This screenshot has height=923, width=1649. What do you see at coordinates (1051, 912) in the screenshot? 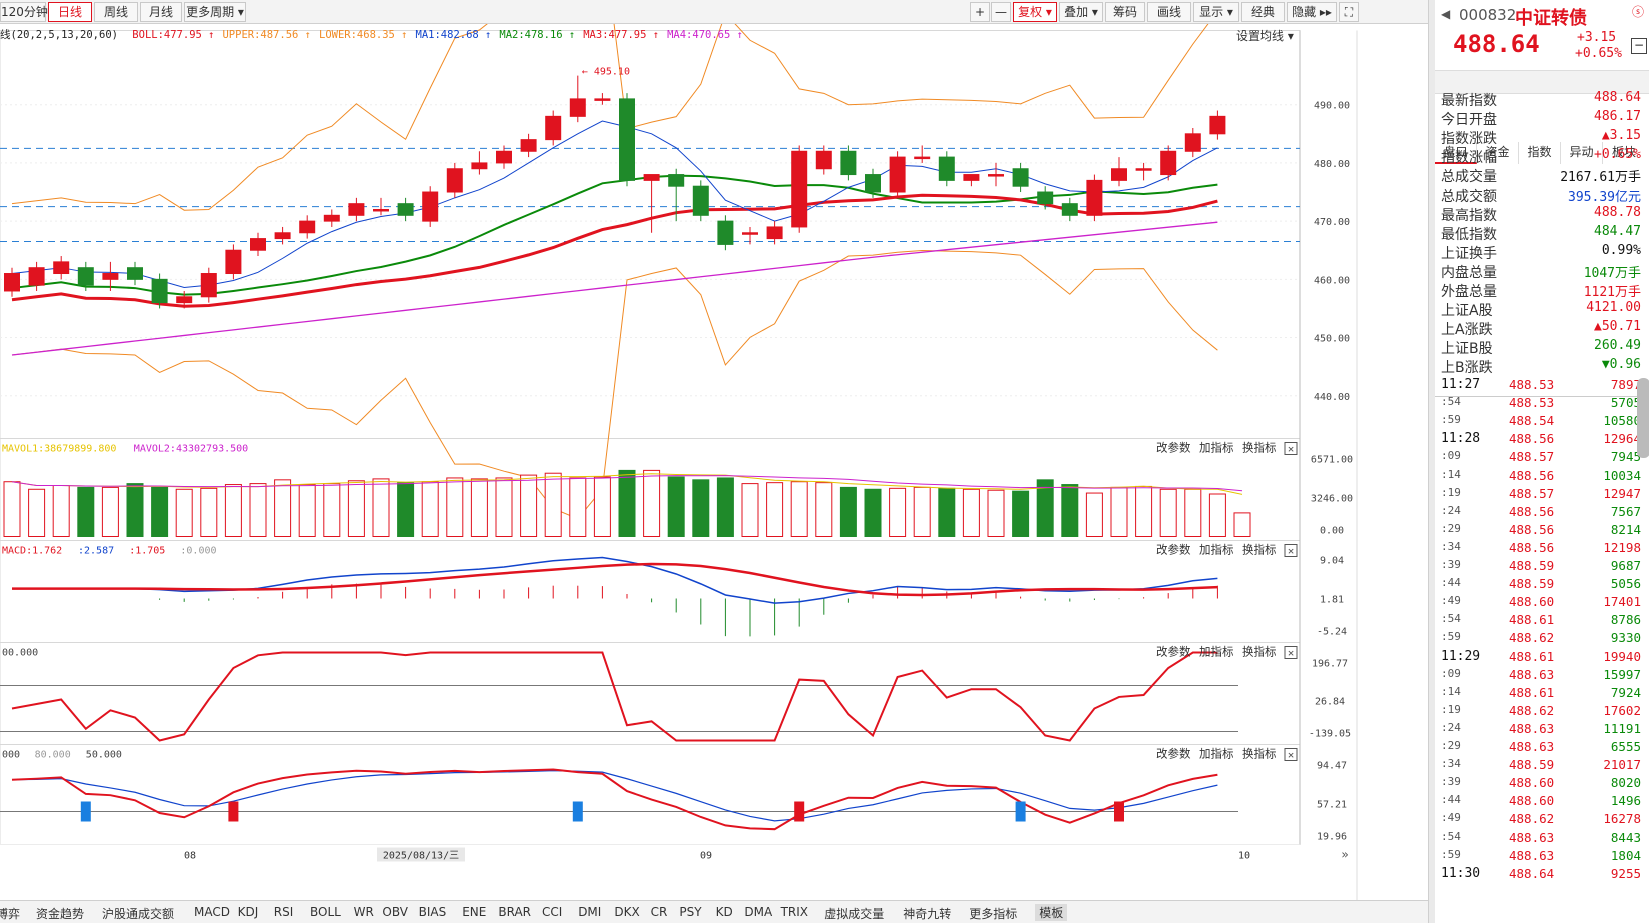
I see `indicator-tab-模板: 模板` at bounding box center [1051, 912].